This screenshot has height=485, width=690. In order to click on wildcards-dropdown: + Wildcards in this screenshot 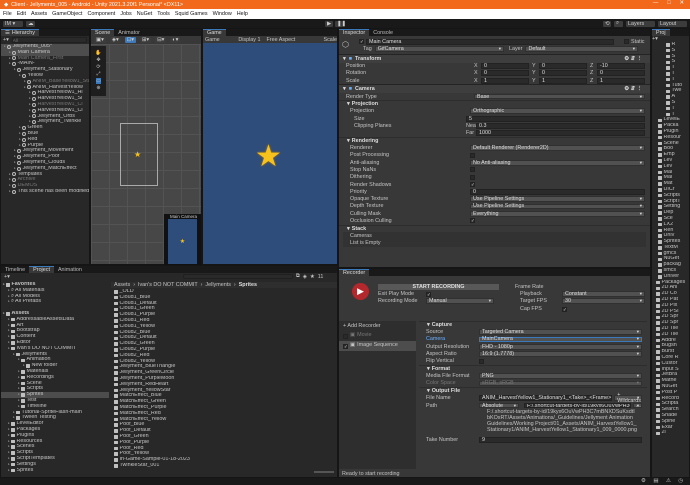, I will do `click(628, 398)`.